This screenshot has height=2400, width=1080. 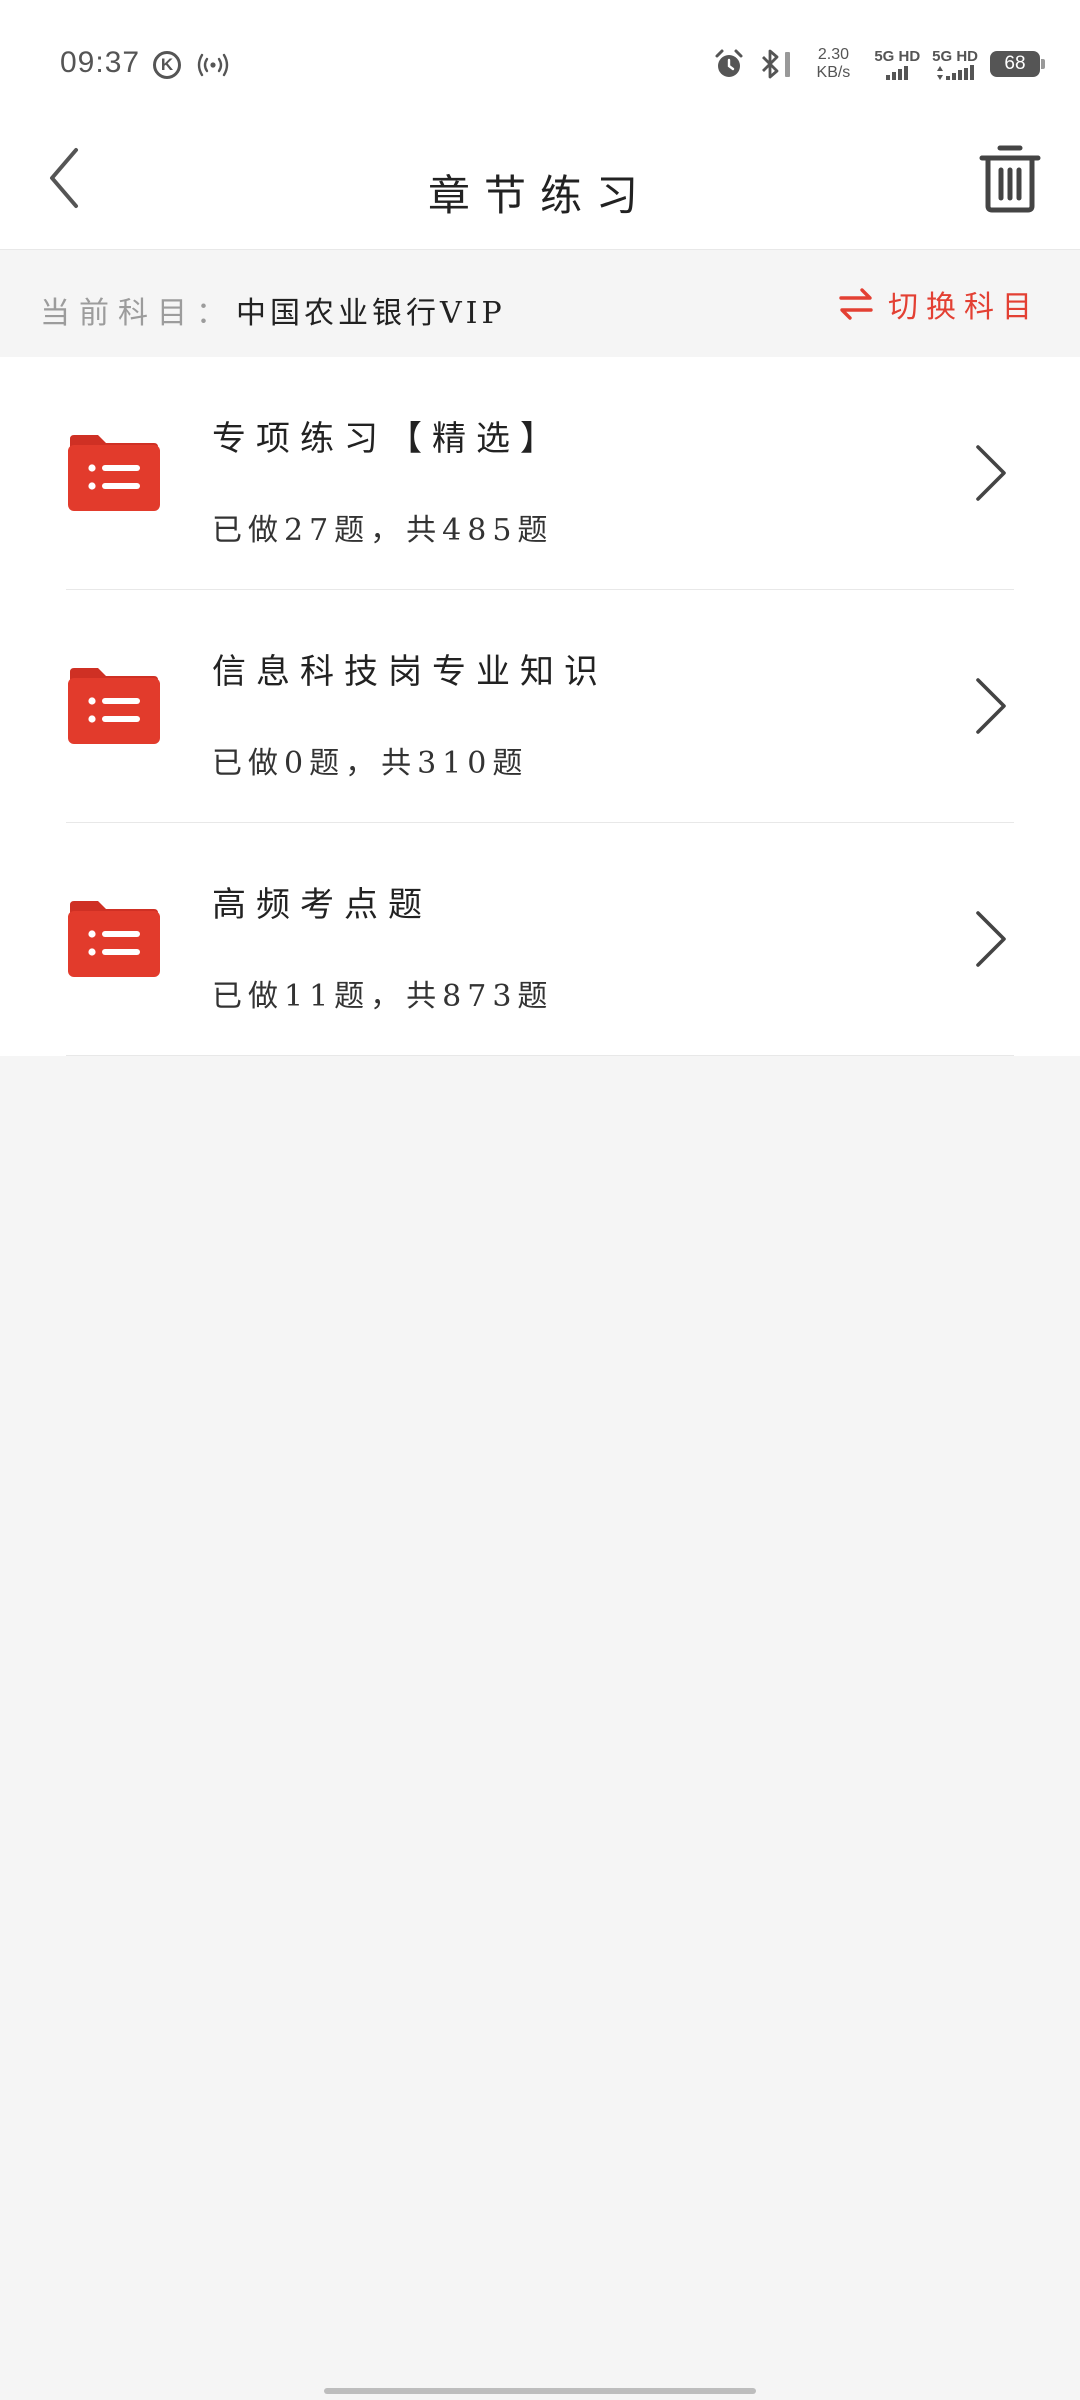 I want to click on section-title: 专项练习【精选】, so click(x=388, y=439).